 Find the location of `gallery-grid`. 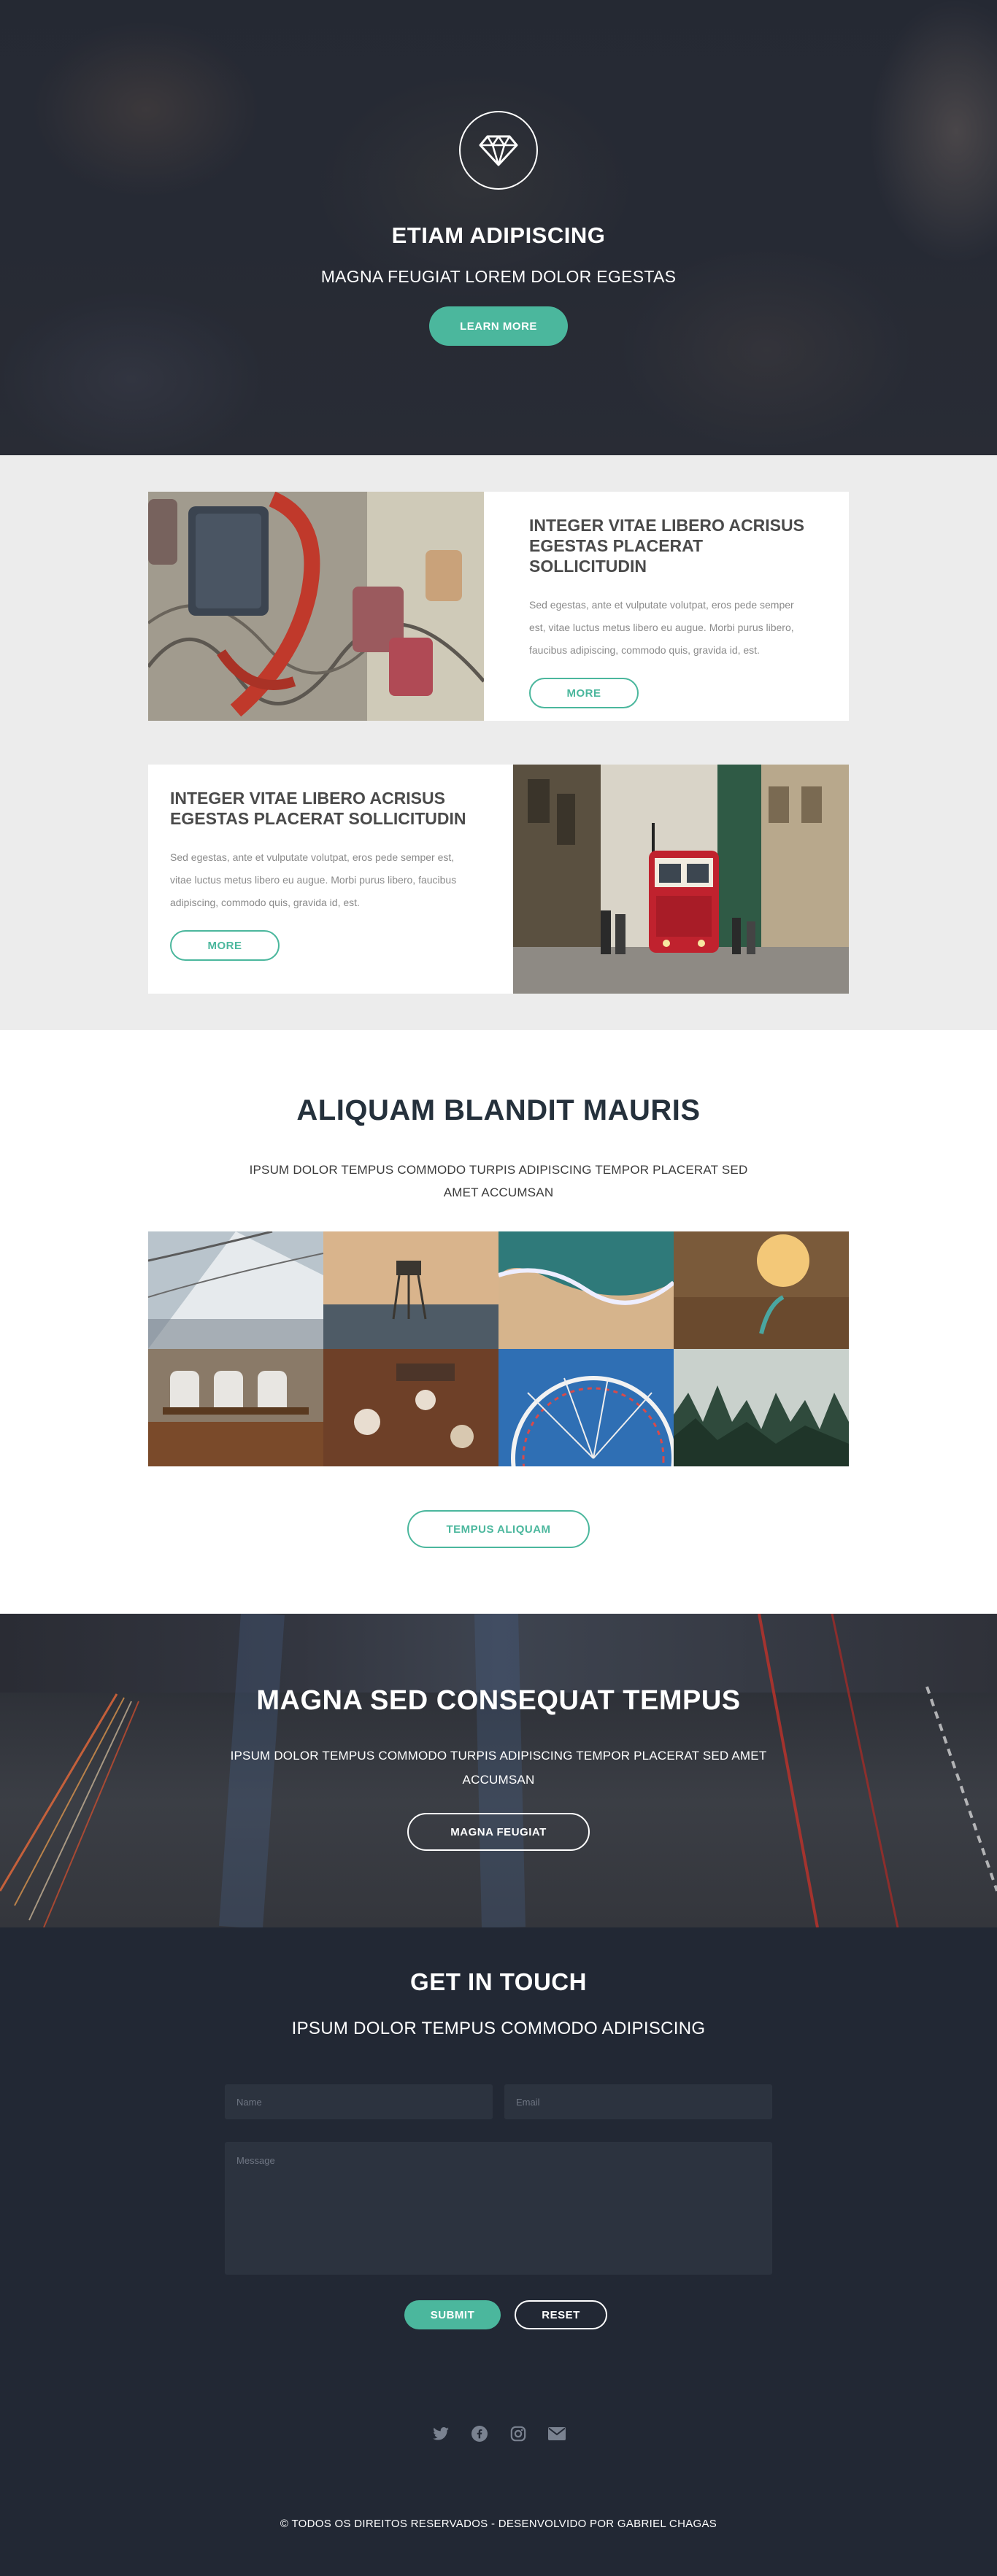

gallery-grid is located at coordinates (498, 1348).